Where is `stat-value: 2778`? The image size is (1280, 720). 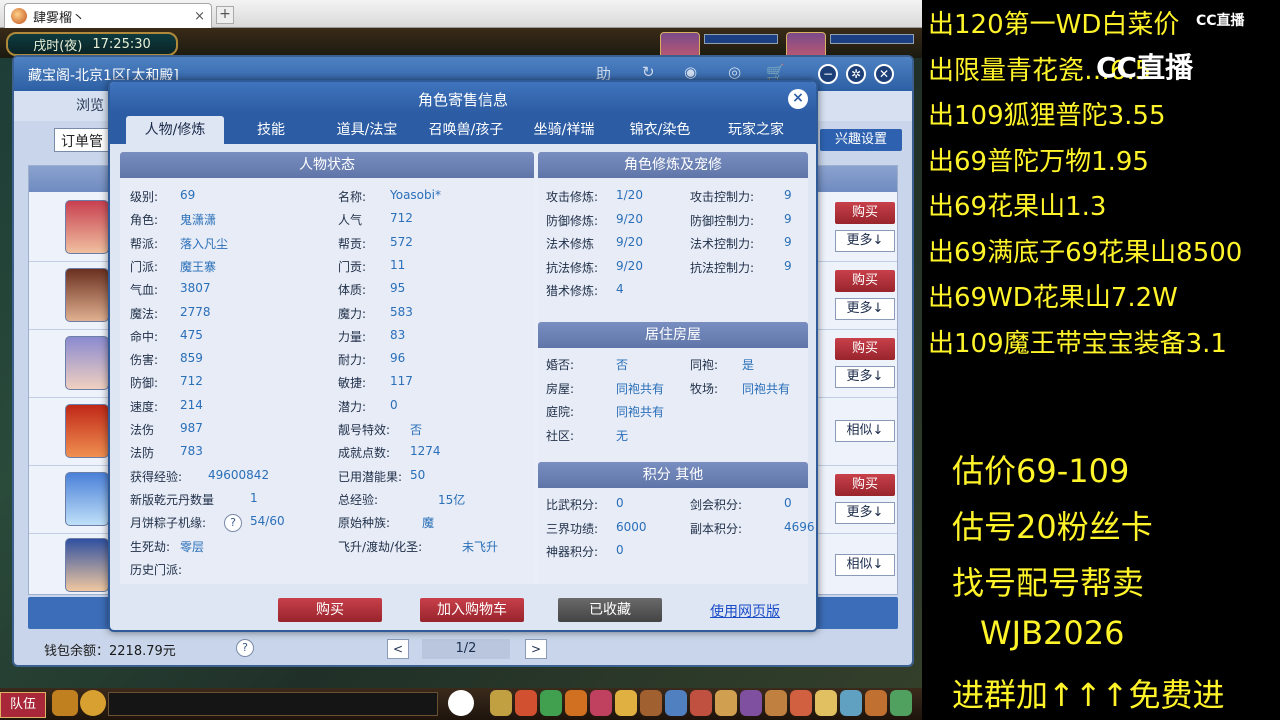 stat-value: 2778 is located at coordinates (195, 311).